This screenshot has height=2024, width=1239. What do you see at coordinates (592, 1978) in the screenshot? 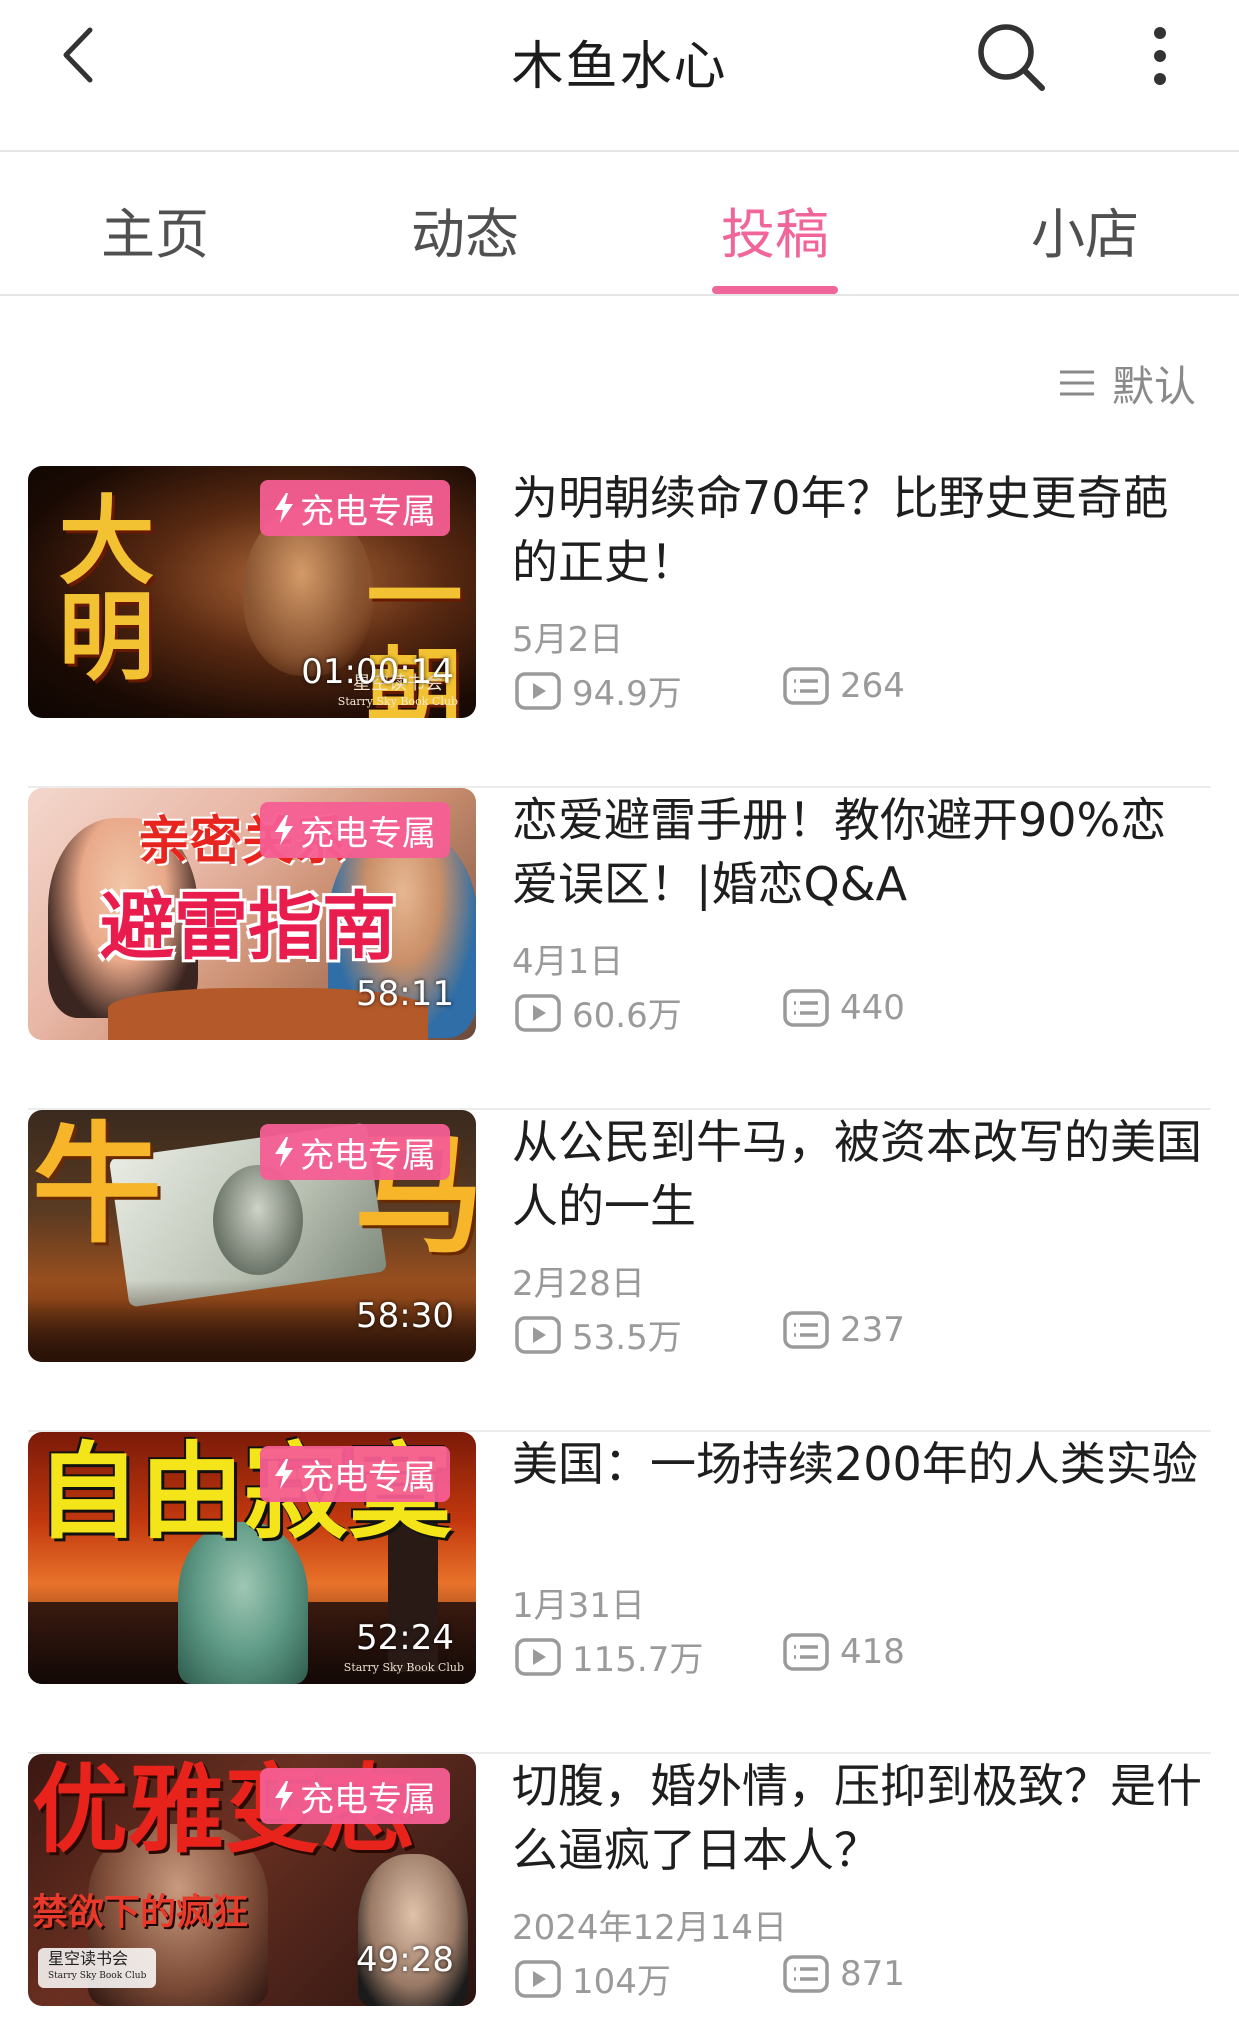
I see `view-count: 104万` at bounding box center [592, 1978].